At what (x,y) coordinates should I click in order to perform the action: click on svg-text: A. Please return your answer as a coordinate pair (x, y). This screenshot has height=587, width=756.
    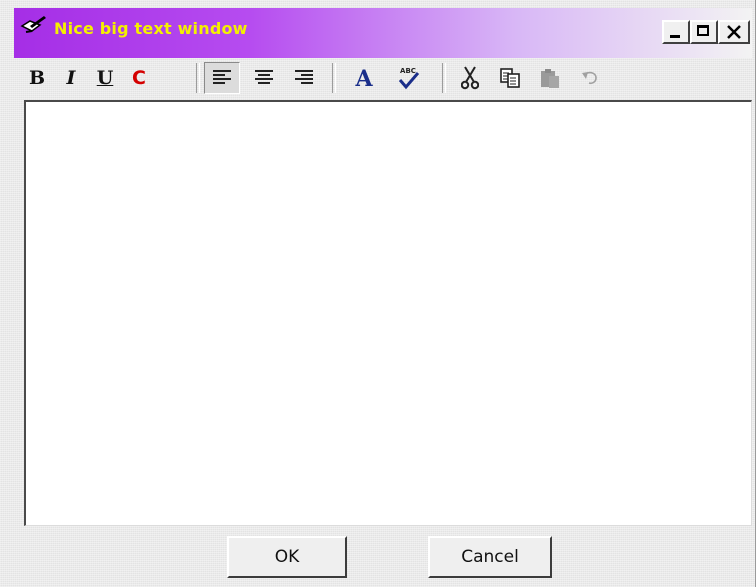
    Looking at the image, I should click on (363, 78).